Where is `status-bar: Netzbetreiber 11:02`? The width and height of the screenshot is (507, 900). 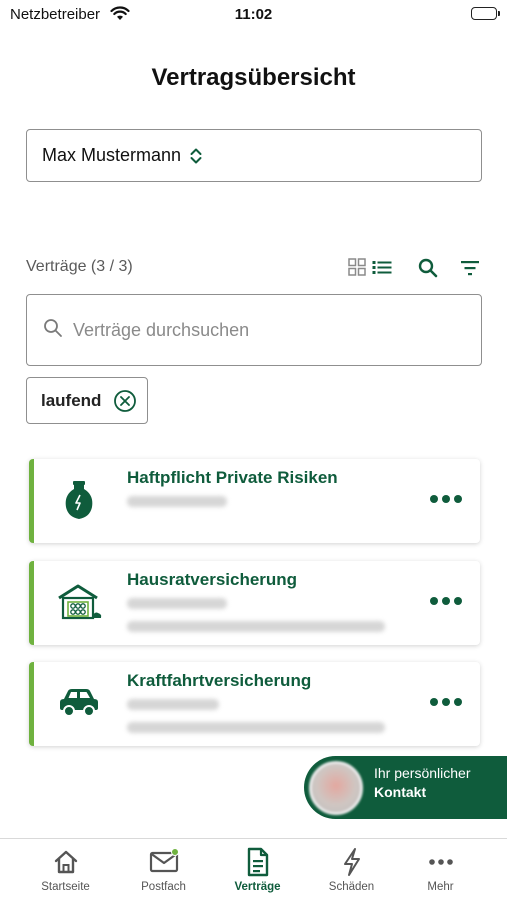 status-bar: Netzbetreiber 11:02 is located at coordinates (253, 15).